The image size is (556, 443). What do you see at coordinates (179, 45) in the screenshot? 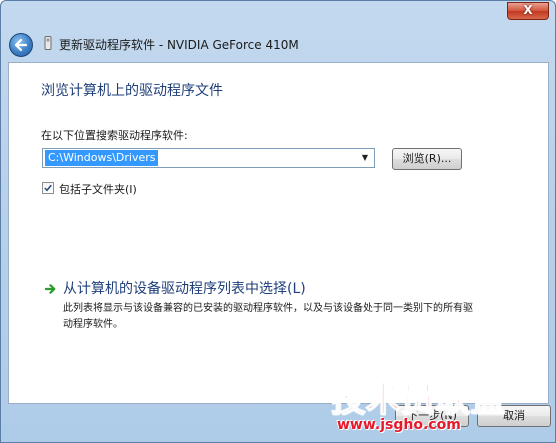
I see `window-title: 更新驱动程序软件 - NVIDIA GeForce 410M` at bounding box center [179, 45].